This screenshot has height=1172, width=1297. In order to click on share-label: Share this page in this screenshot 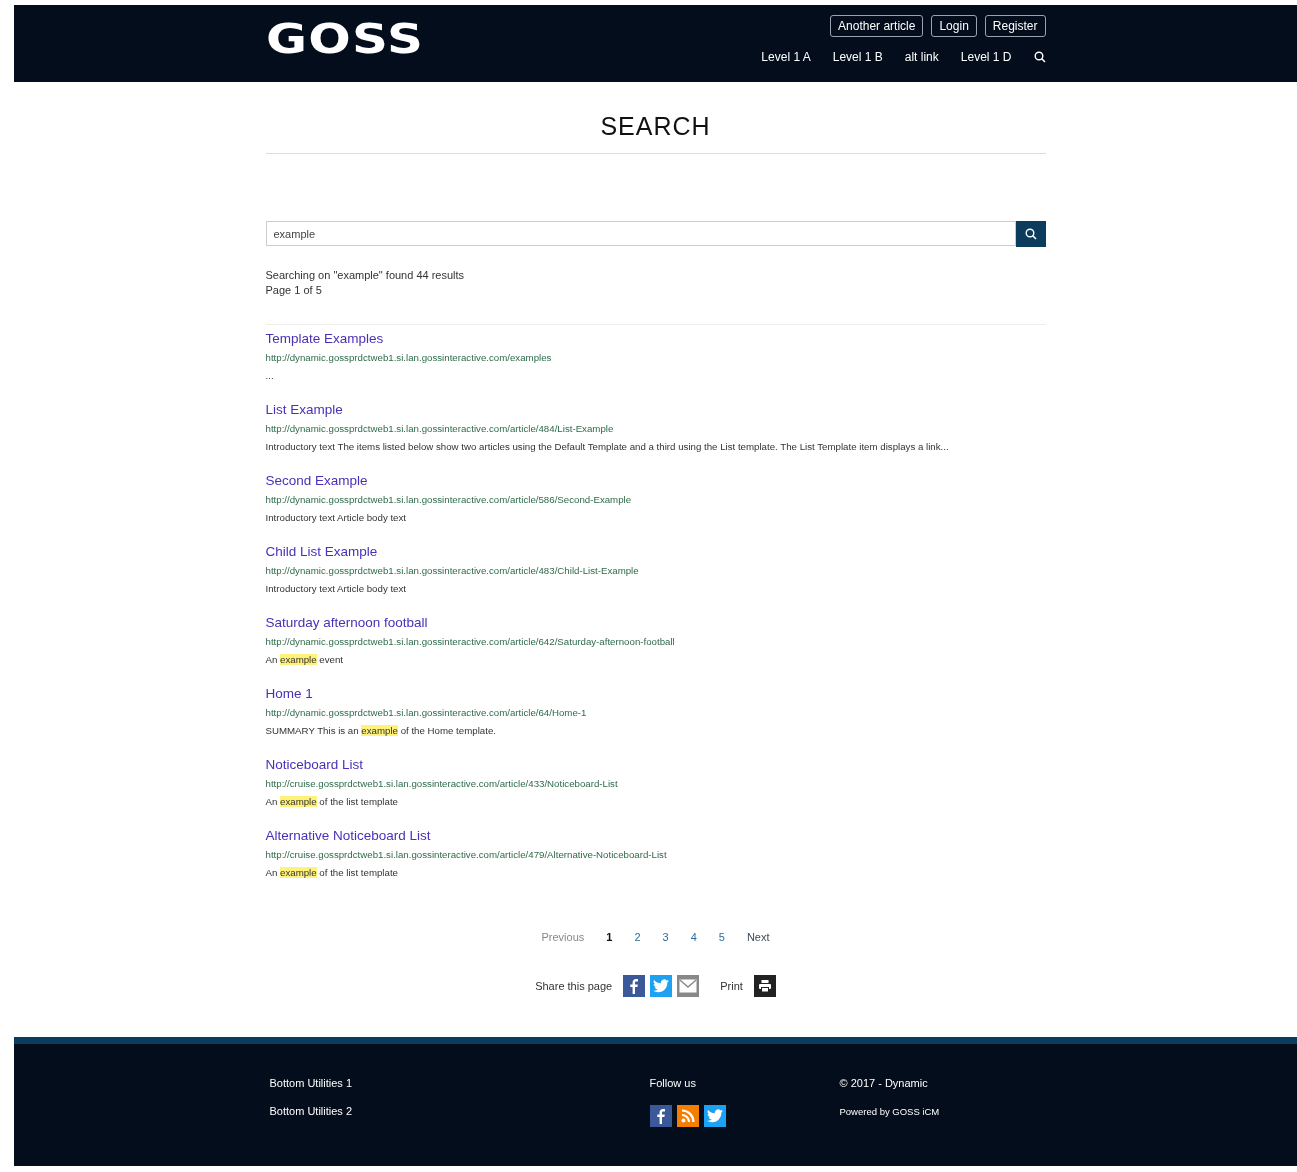, I will do `click(574, 986)`.